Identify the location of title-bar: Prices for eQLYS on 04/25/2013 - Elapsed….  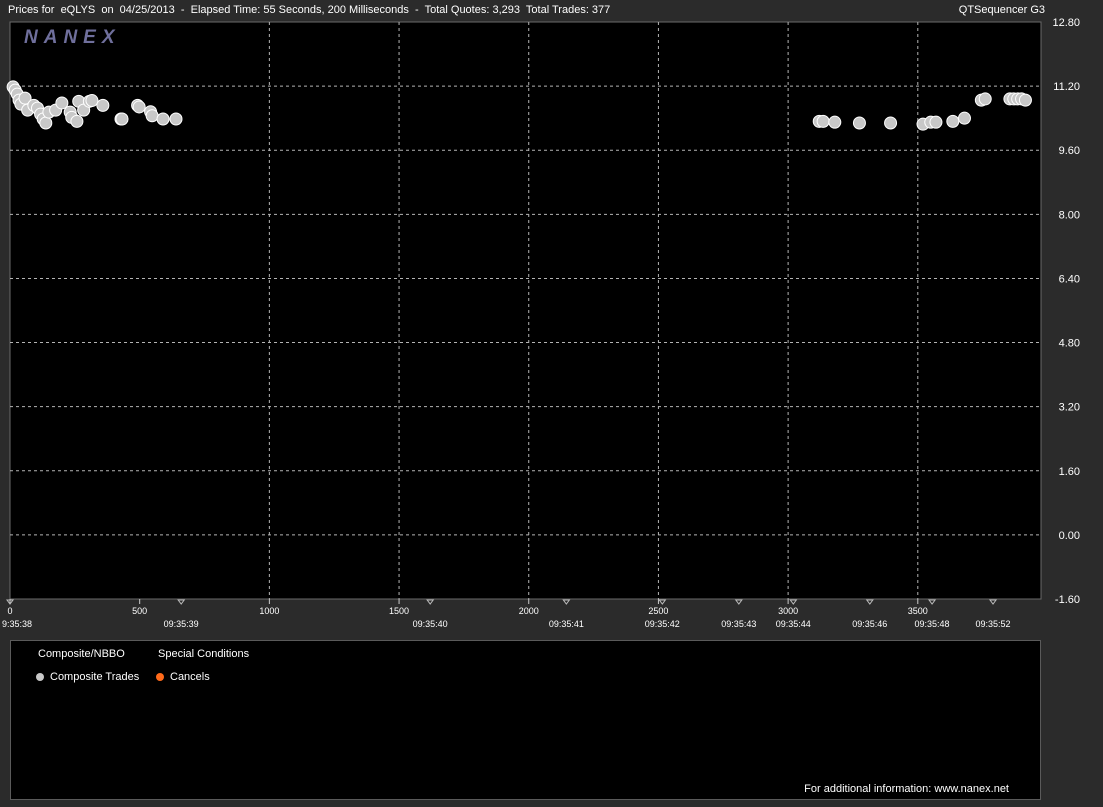
(551, 10).